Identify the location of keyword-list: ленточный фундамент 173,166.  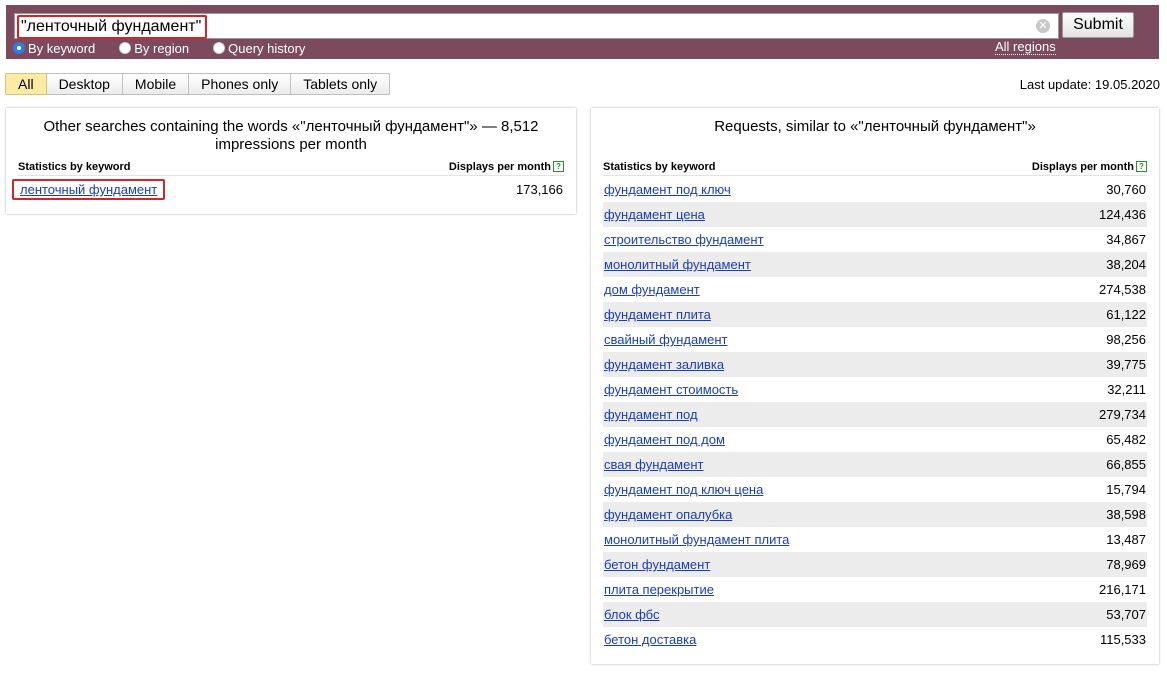
(288, 189).